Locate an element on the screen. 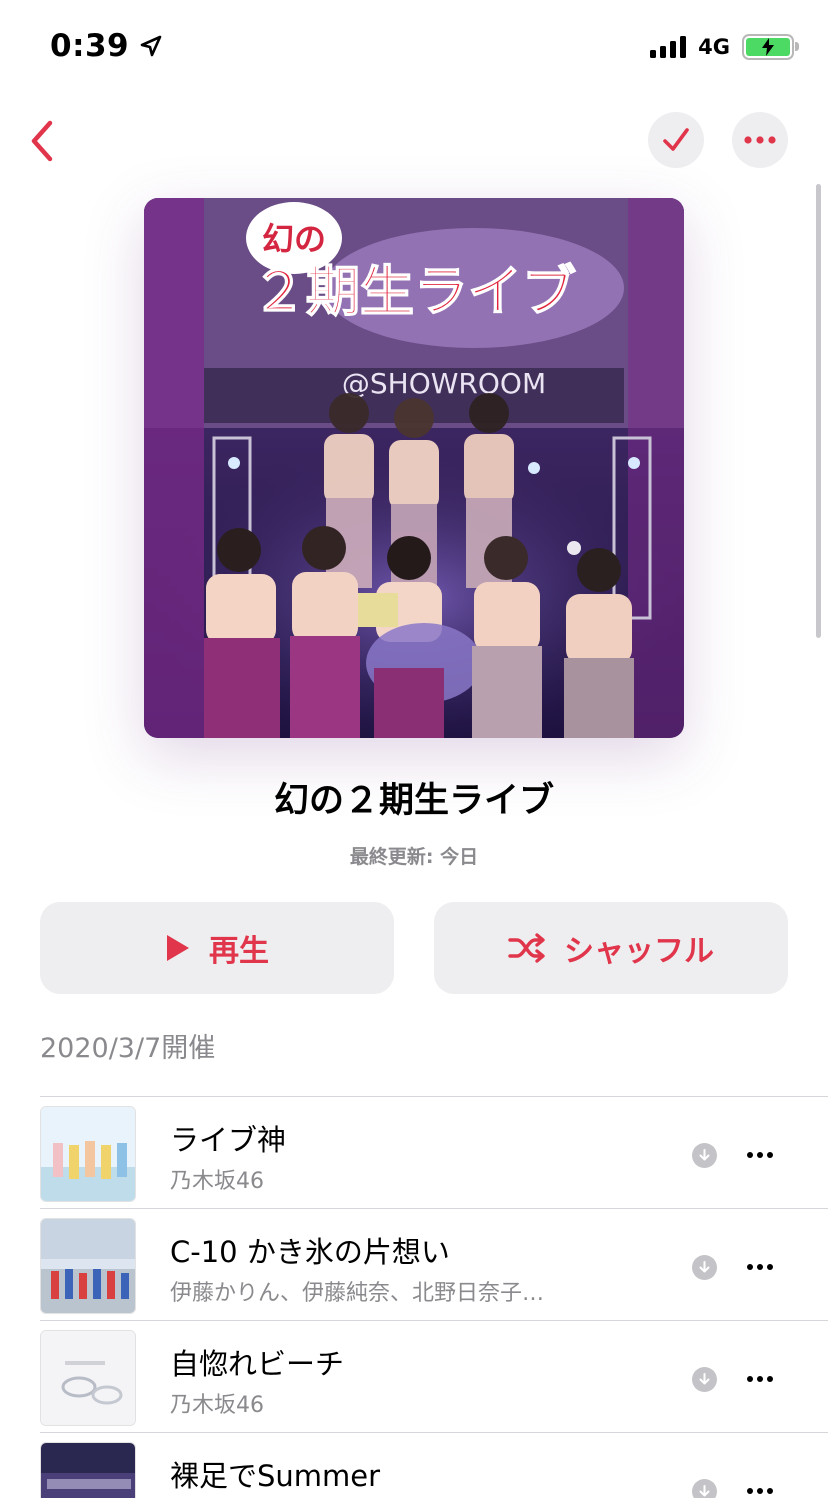 This screenshot has height=1498, width=828. track-title: C-10 かき氷の片想い is located at coordinates (310, 1252).